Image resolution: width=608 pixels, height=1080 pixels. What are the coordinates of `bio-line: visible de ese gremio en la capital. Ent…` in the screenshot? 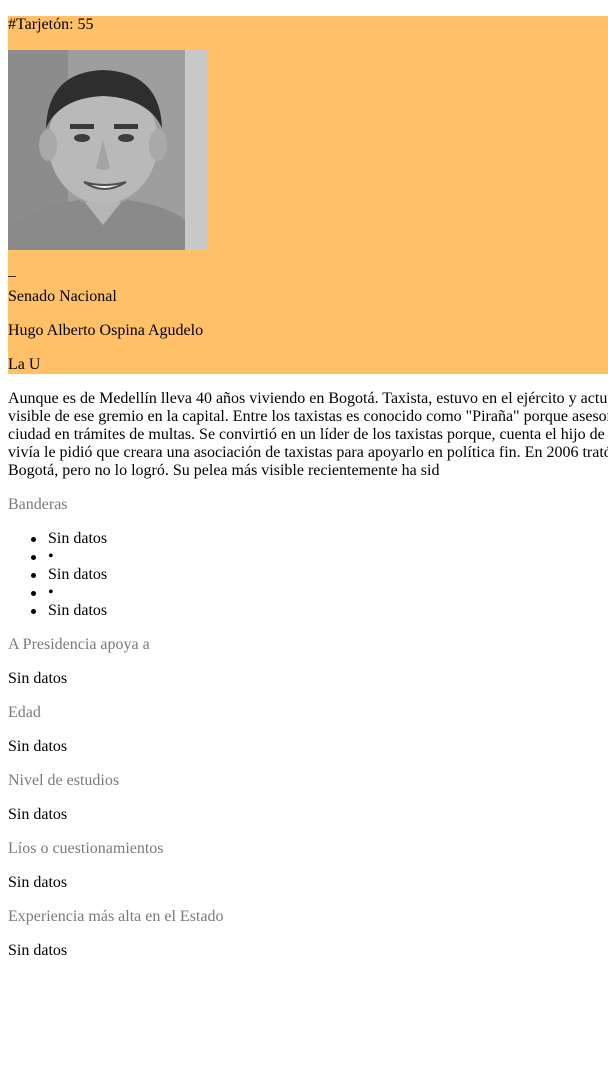 It's located at (308, 416).